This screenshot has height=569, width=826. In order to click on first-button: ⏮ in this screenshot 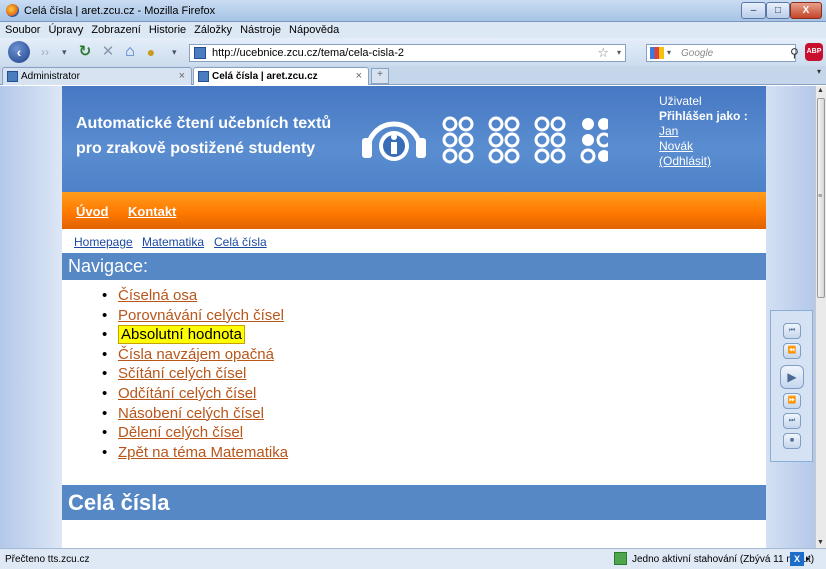, I will do `click(792, 331)`.